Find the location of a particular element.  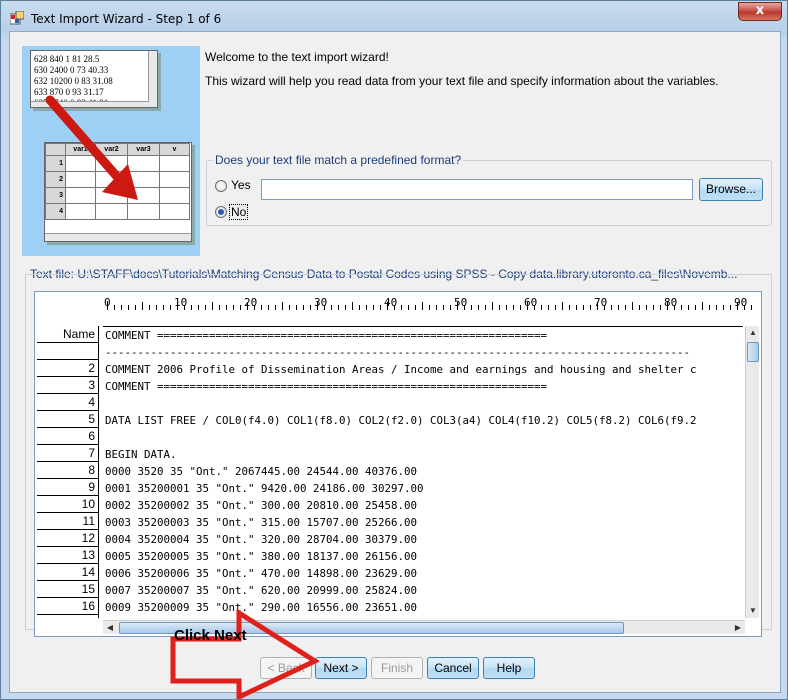

line-number: 8 is located at coordinates (67, 470).